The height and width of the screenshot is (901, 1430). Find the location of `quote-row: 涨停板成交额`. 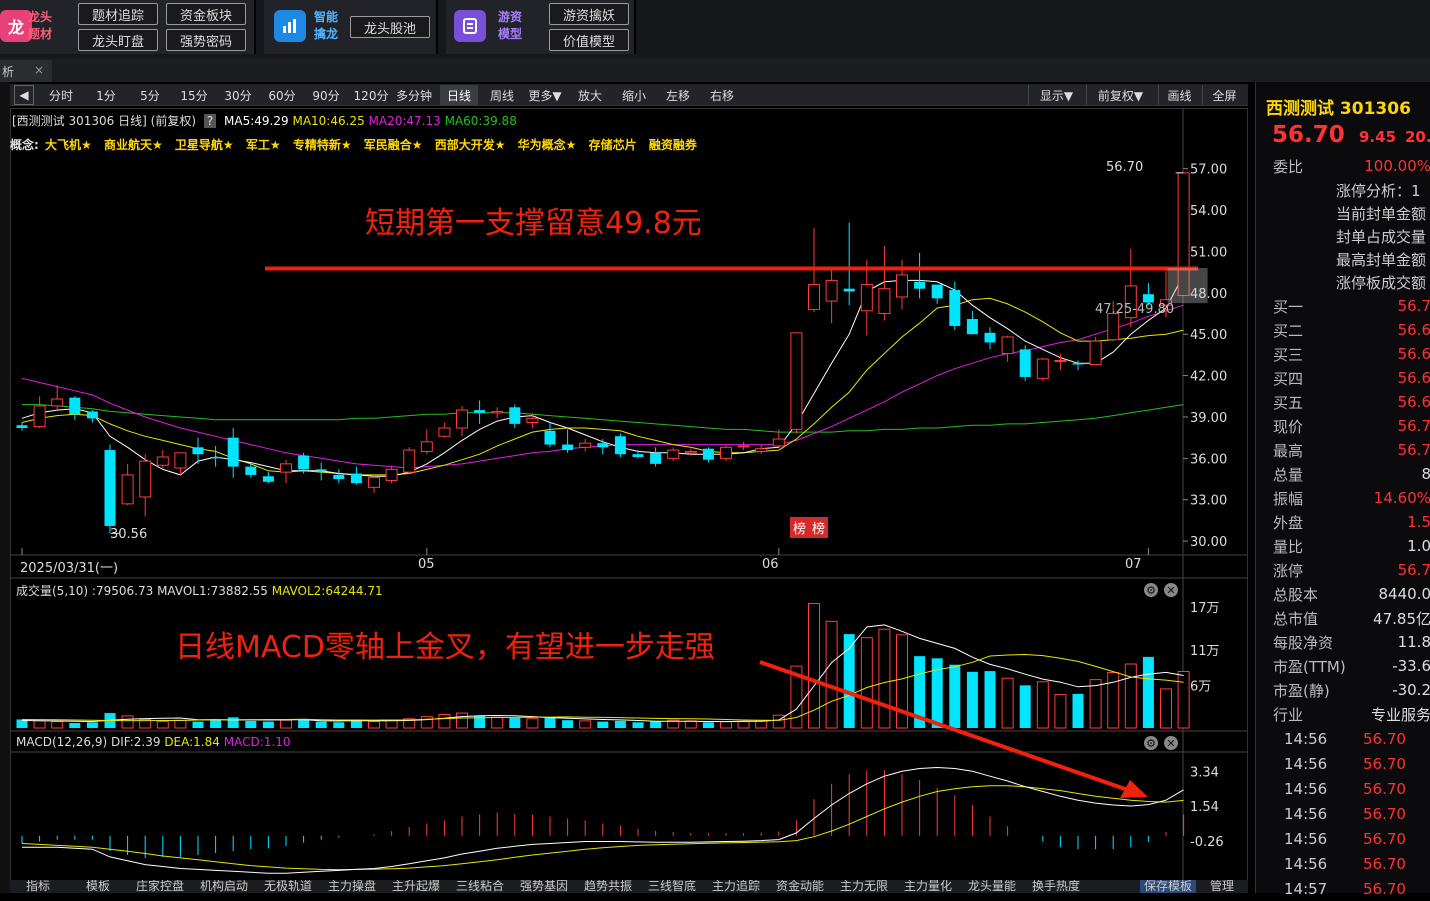

quote-row: 涨停板成交额 is located at coordinates (1343, 282).